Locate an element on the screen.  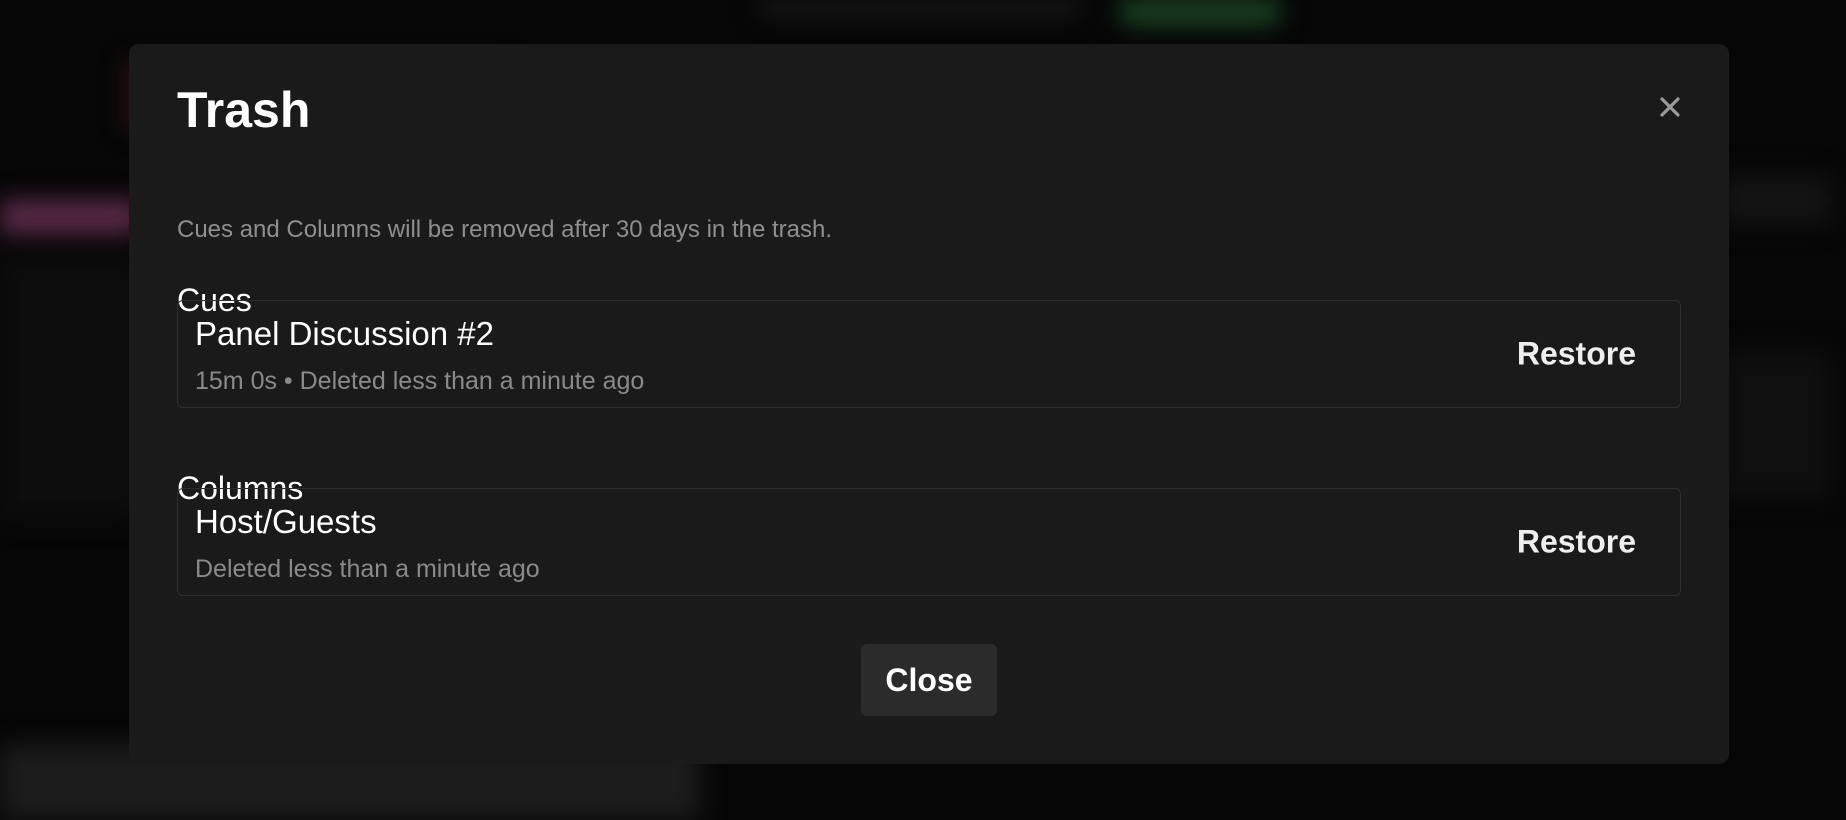
trash-item-name: Host/Guests is located at coordinates (286, 521).